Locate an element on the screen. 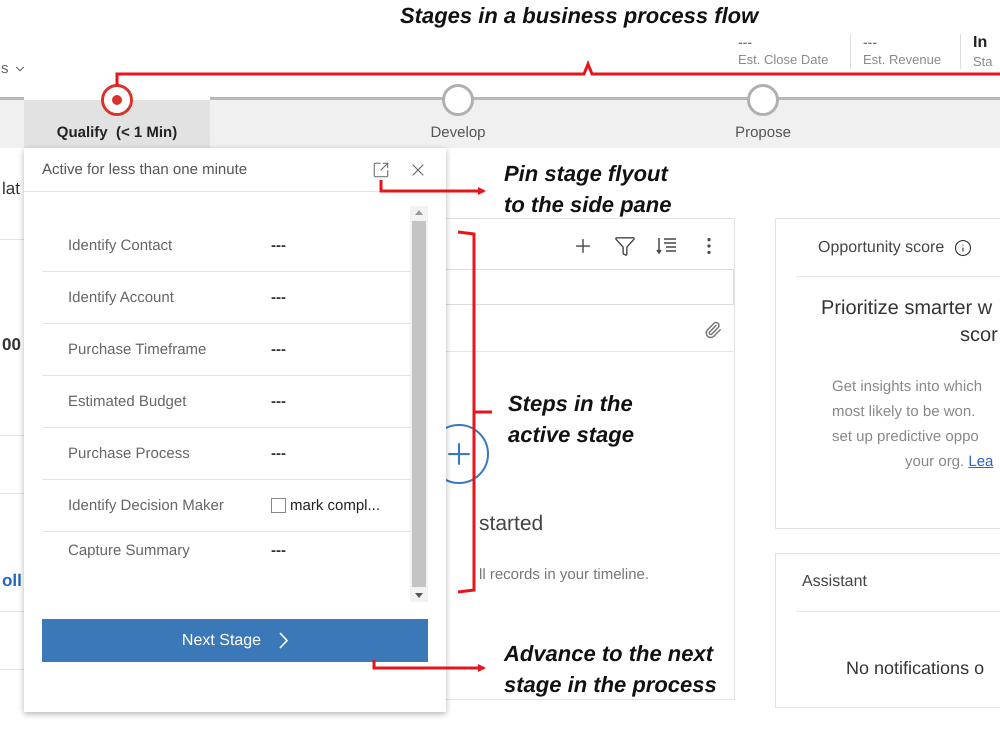 This screenshot has height=749, width=1000. stage-tab: Develop is located at coordinates (458, 116).